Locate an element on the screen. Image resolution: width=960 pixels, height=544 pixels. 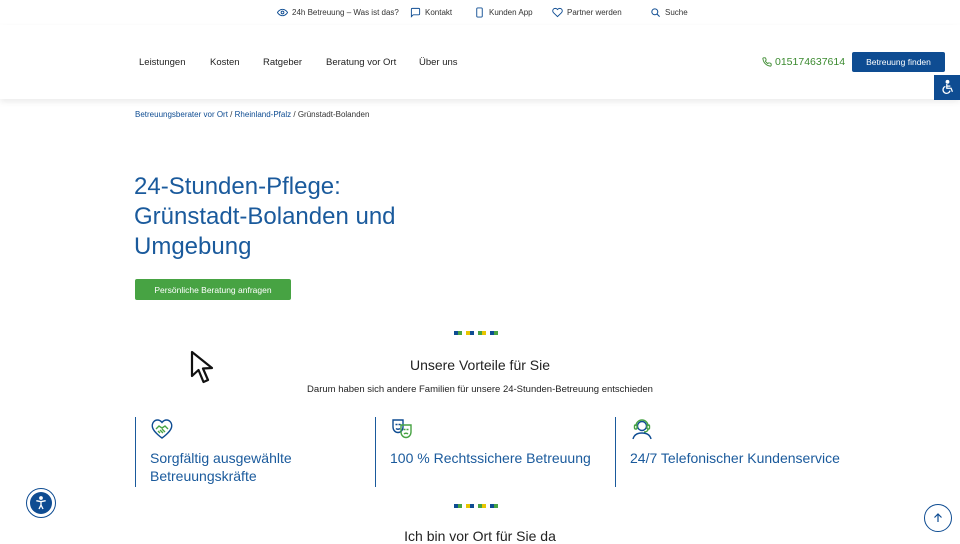
accessibility-tab is located at coordinates (947, 87).